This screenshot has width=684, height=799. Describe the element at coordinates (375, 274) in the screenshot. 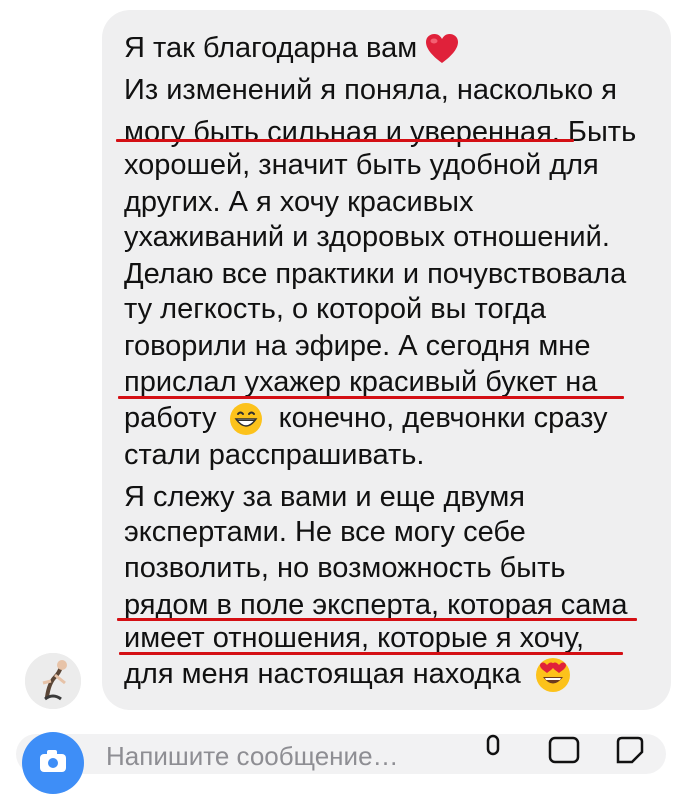

I see `message-line-7: Делаю все практики и почувствовала` at that location.